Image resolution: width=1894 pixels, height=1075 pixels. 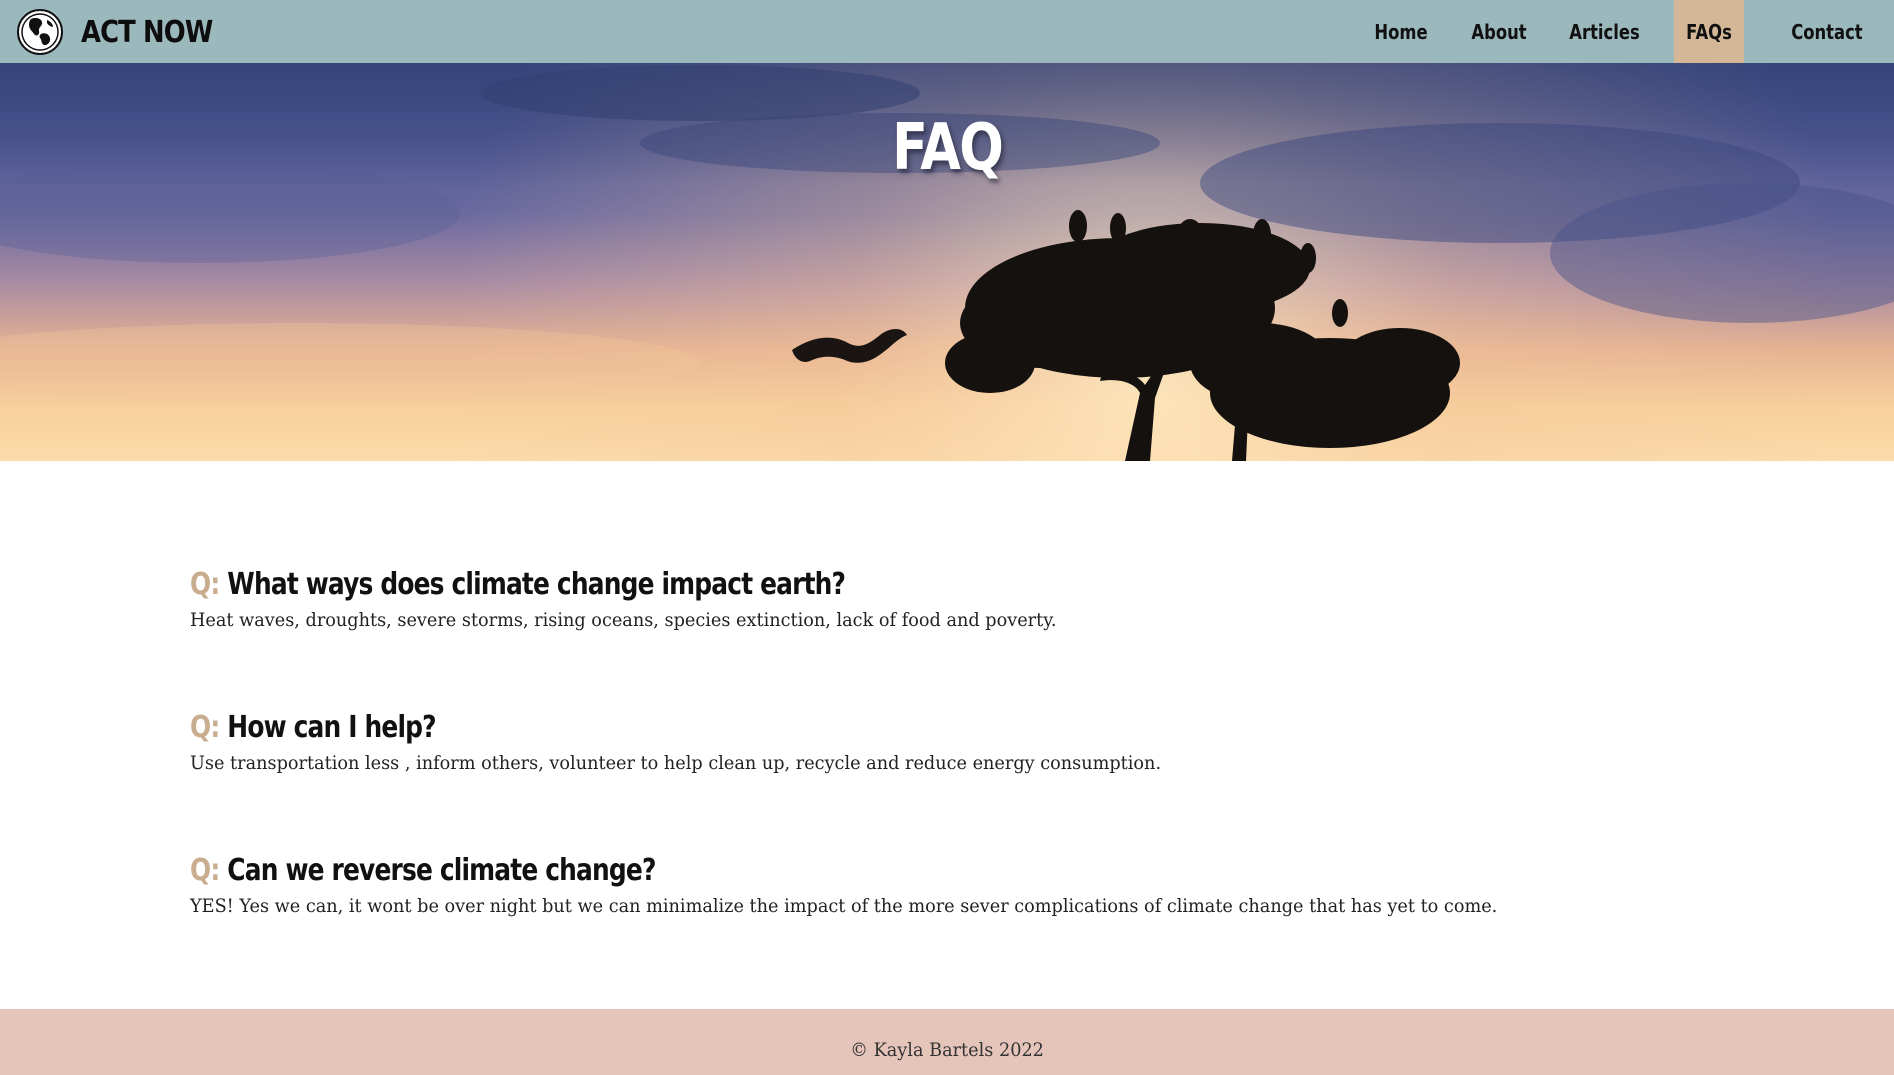 I want to click on page-title: FAQ, so click(x=947, y=148).